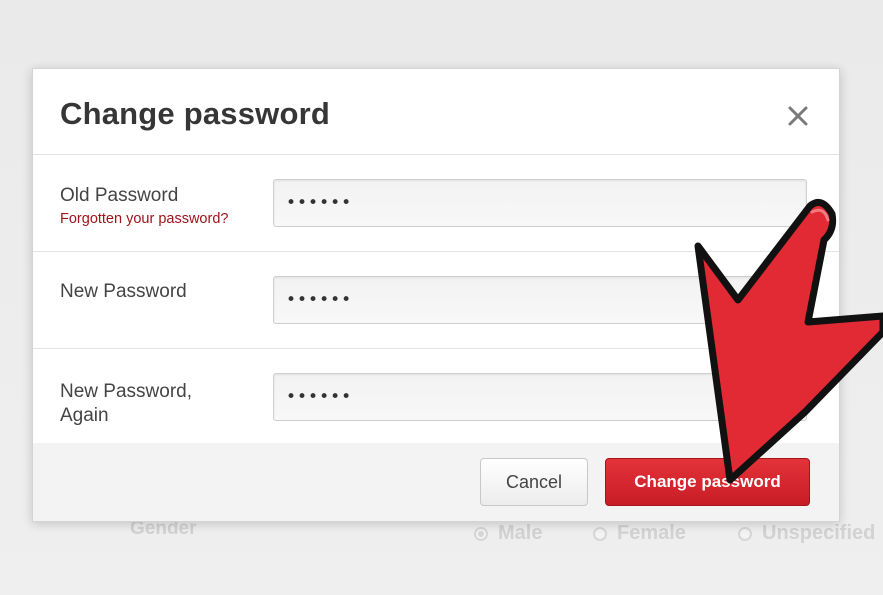  Describe the element at coordinates (707, 482) in the screenshot. I see `change-password-button: Change password` at that location.